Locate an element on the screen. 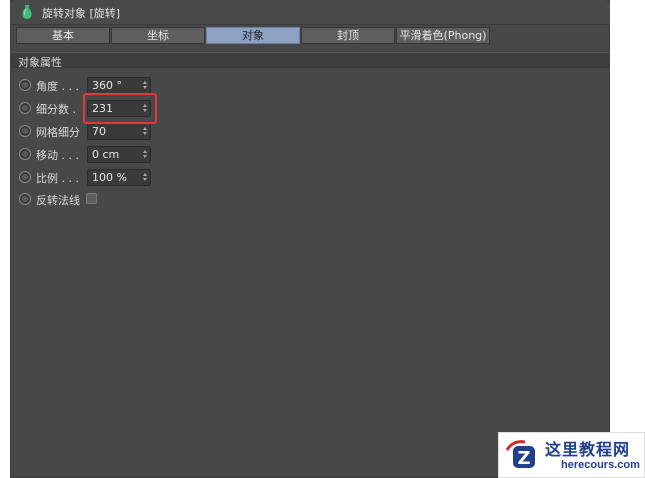 The image size is (645, 478). tab-coordinates: 坐标 is located at coordinates (158, 35).